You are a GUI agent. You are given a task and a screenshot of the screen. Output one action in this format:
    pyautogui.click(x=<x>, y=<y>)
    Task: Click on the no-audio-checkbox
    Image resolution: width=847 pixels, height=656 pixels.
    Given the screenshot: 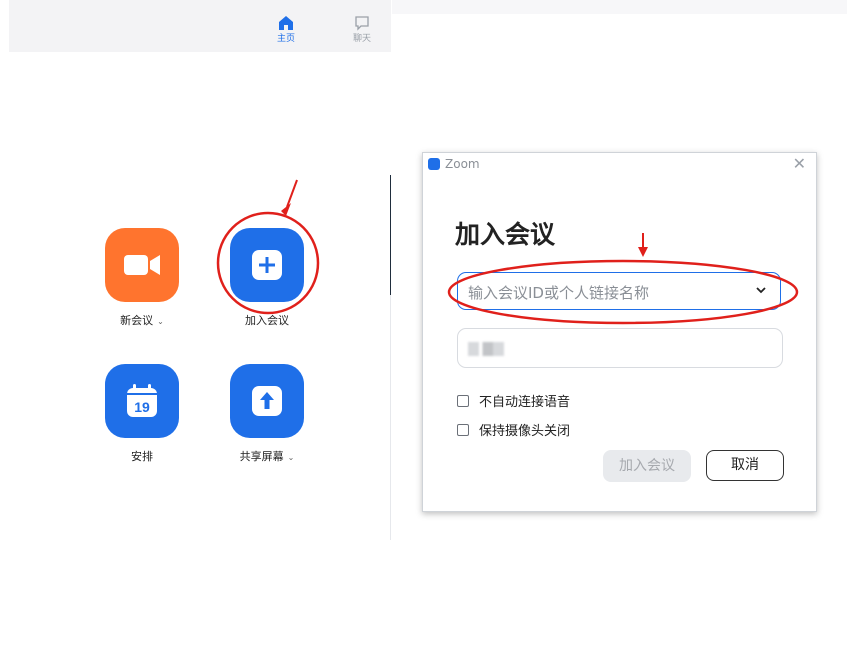 What is the action you would take?
    pyautogui.click(x=463, y=400)
    